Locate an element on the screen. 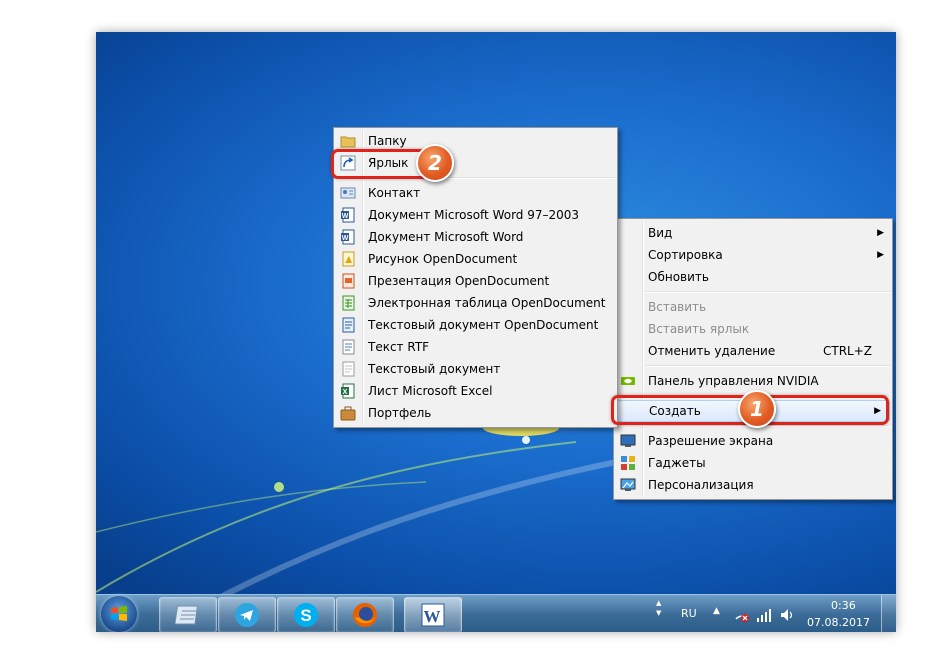 The height and width of the screenshot is (664, 928). tray-scroll-arrows: ▲ ▼ is located at coordinates (661, 614).